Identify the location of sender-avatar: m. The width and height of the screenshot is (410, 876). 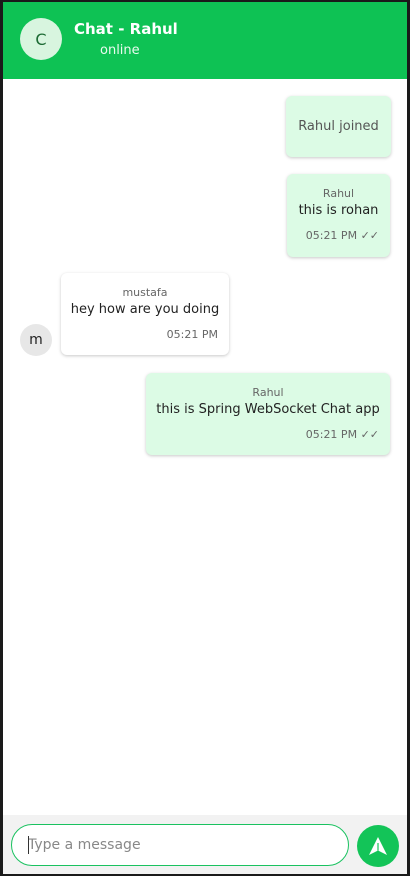
(36, 340).